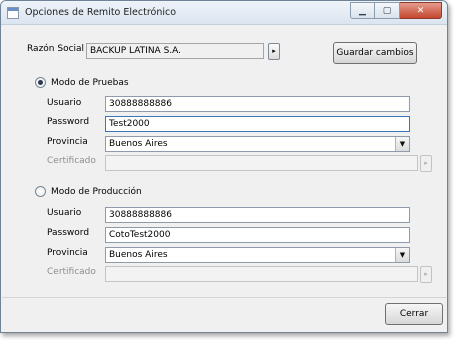  I want to click on produccion-provincia-value: Buenos Aires, so click(138, 255).